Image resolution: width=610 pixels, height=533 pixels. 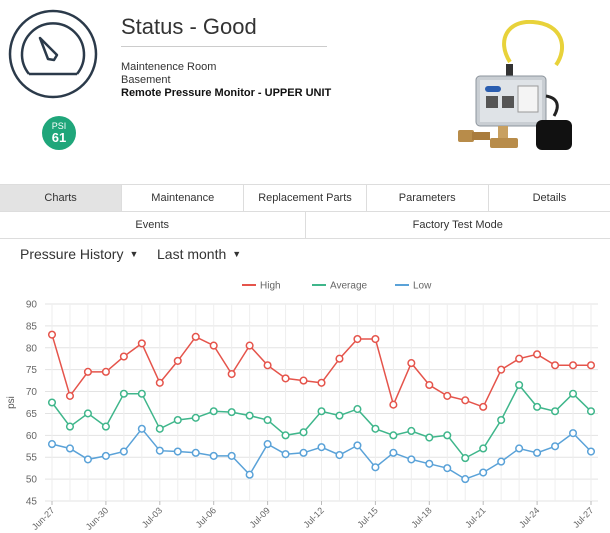 I want to click on gauge-icon, so click(x=53, y=54).